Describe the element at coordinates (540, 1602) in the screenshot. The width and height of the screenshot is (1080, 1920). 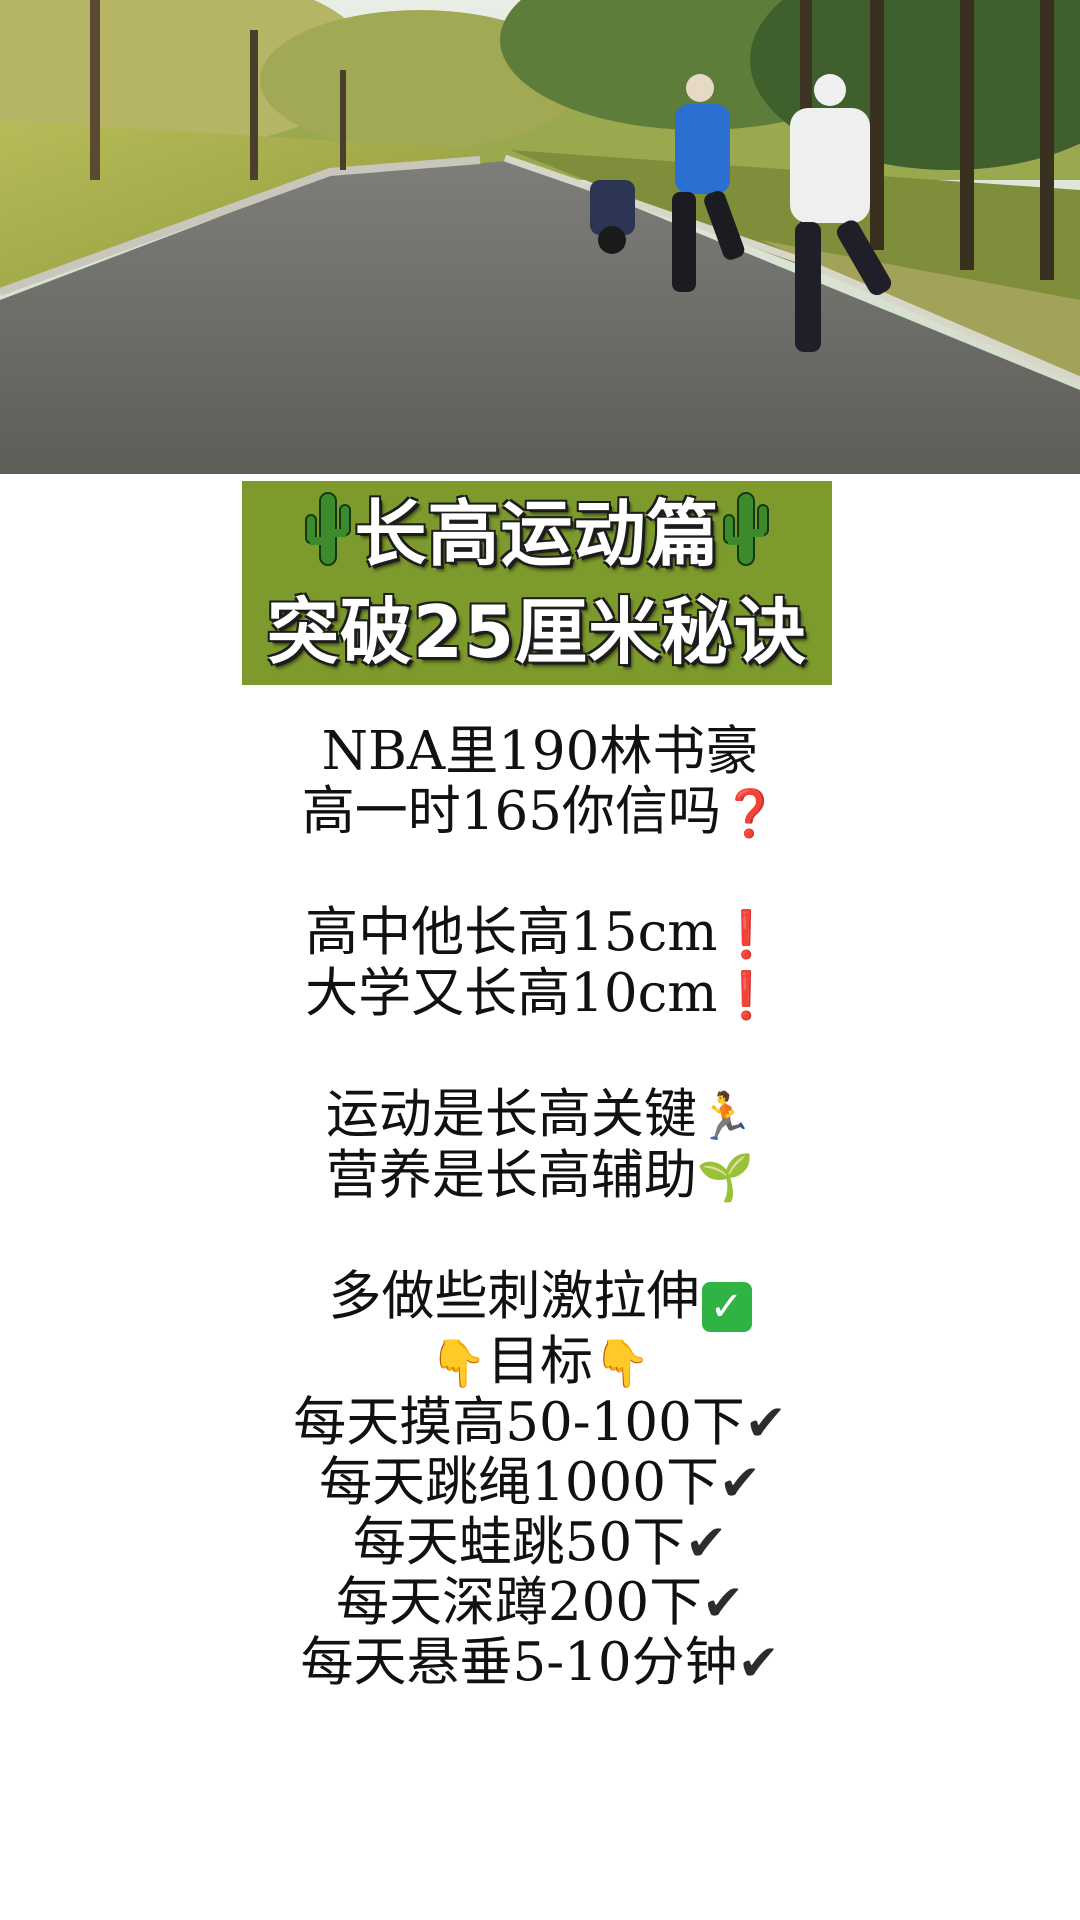
I see `text-line: 每天深蹲200下✔` at that location.